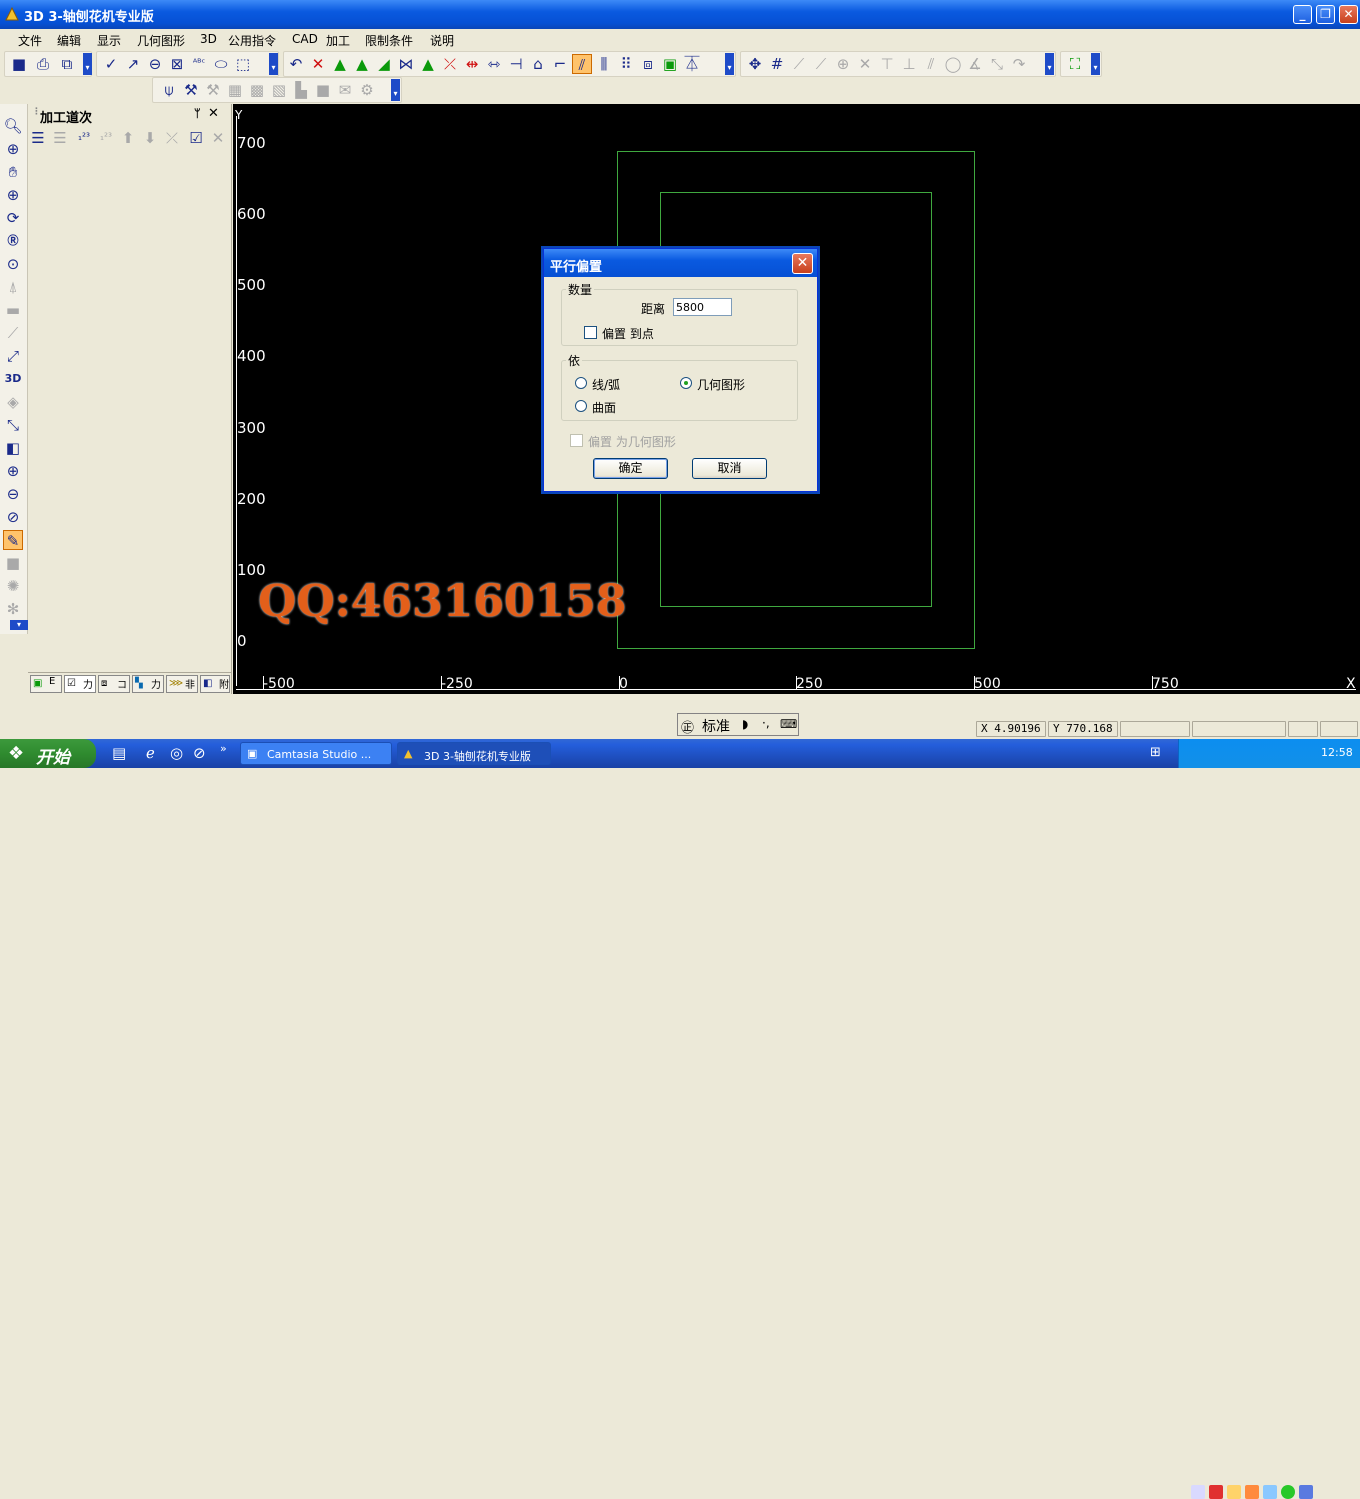 Image resolution: width=1360 pixels, height=1499 pixels. What do you see at coordinates (13, 379) in the screenshot?
I see `3d-view-icon: 3D` at bounding box center [13, 379].